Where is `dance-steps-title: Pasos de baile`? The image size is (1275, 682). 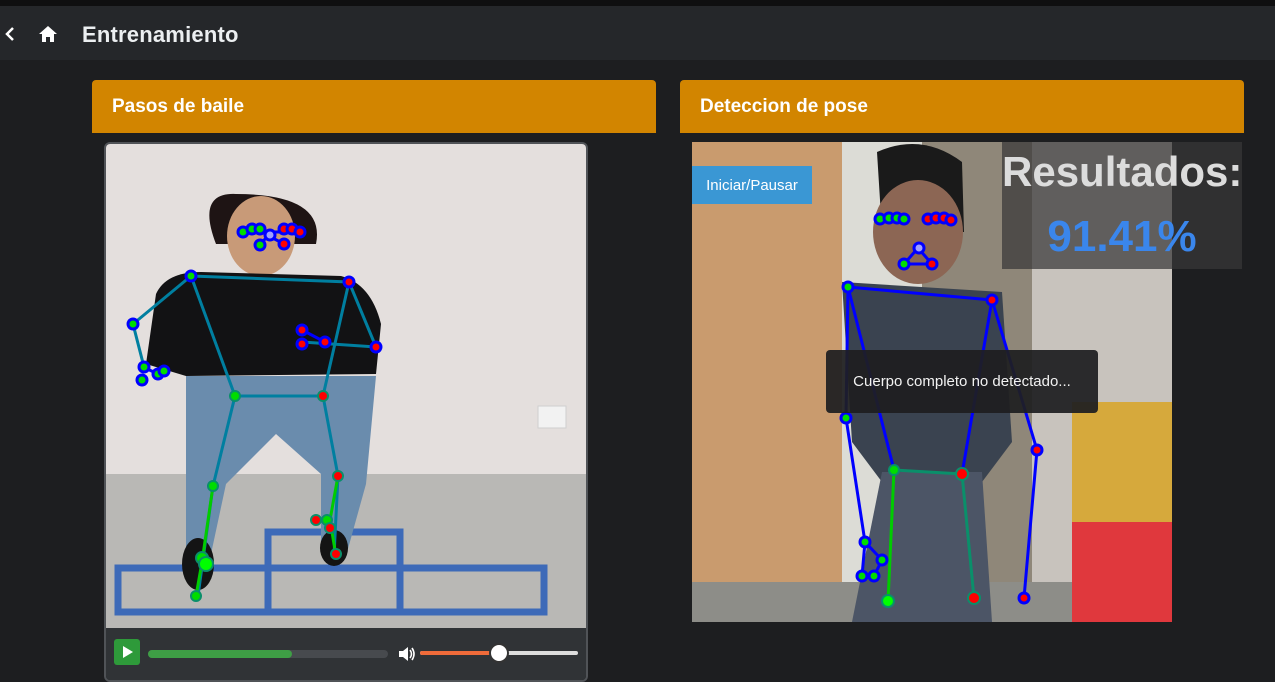 dance-steps-title: Pasos de baile is located at coordinates (178, 106).